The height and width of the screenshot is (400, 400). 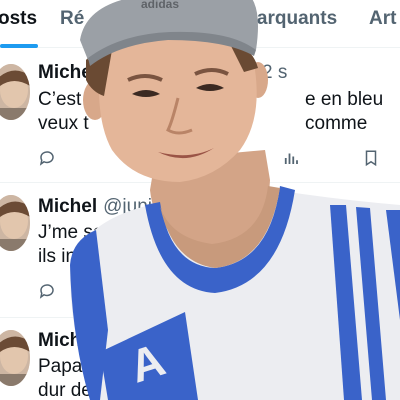 What do you see at coordinates (382, 19) in the screenshot?
I see `tab-articles: Art` at bounding box center [382, 19].